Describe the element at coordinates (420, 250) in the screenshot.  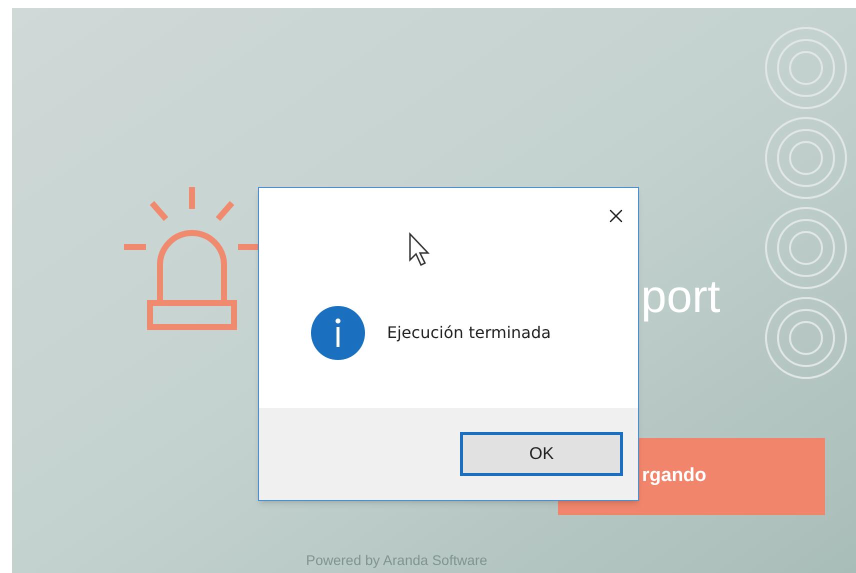
I see `mouse-cursor-icon` at that location.